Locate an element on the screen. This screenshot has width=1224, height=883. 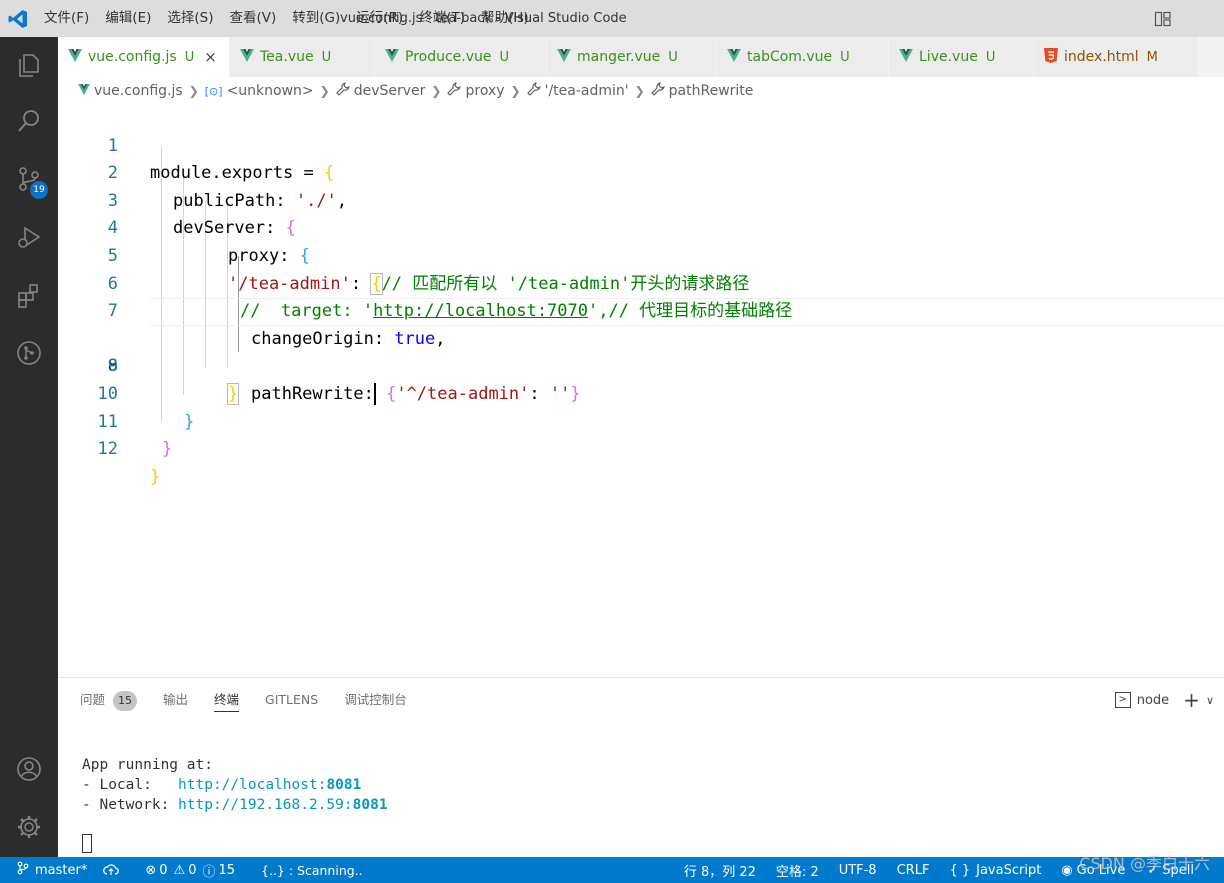
tab-debug-console: 调试控制台 is located at coordinates (375, 700).